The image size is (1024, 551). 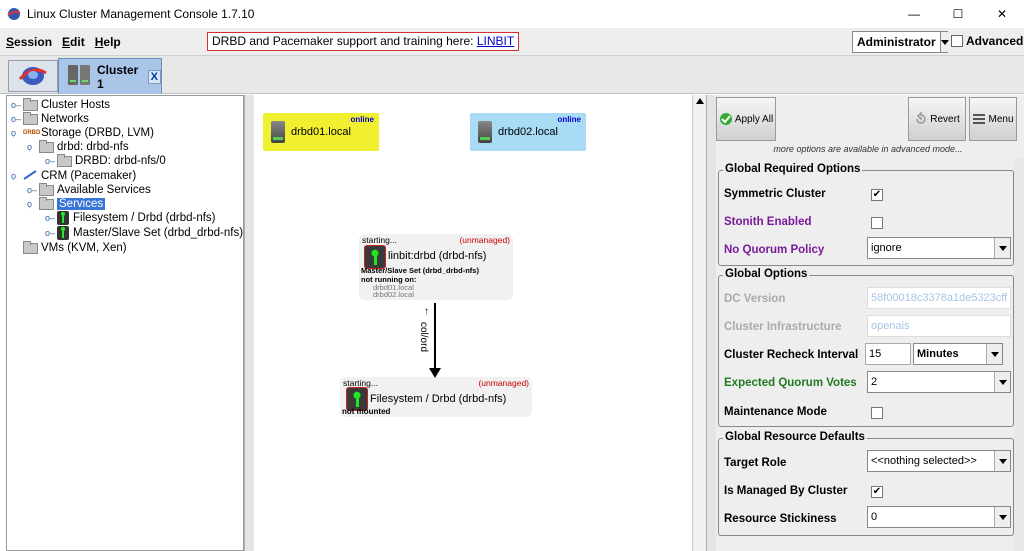 I want to click on tree-item-cluster-hosts: o– Cluster Hosts, so click(x=60, y=104).